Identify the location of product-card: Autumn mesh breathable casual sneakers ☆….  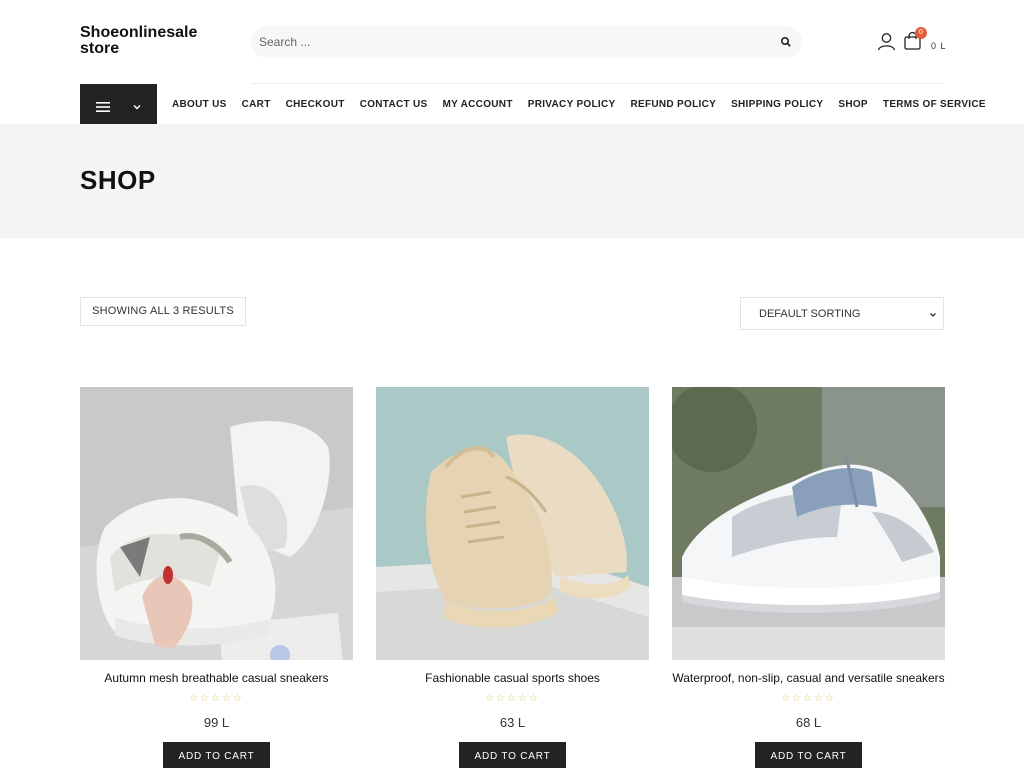
(216, 577).